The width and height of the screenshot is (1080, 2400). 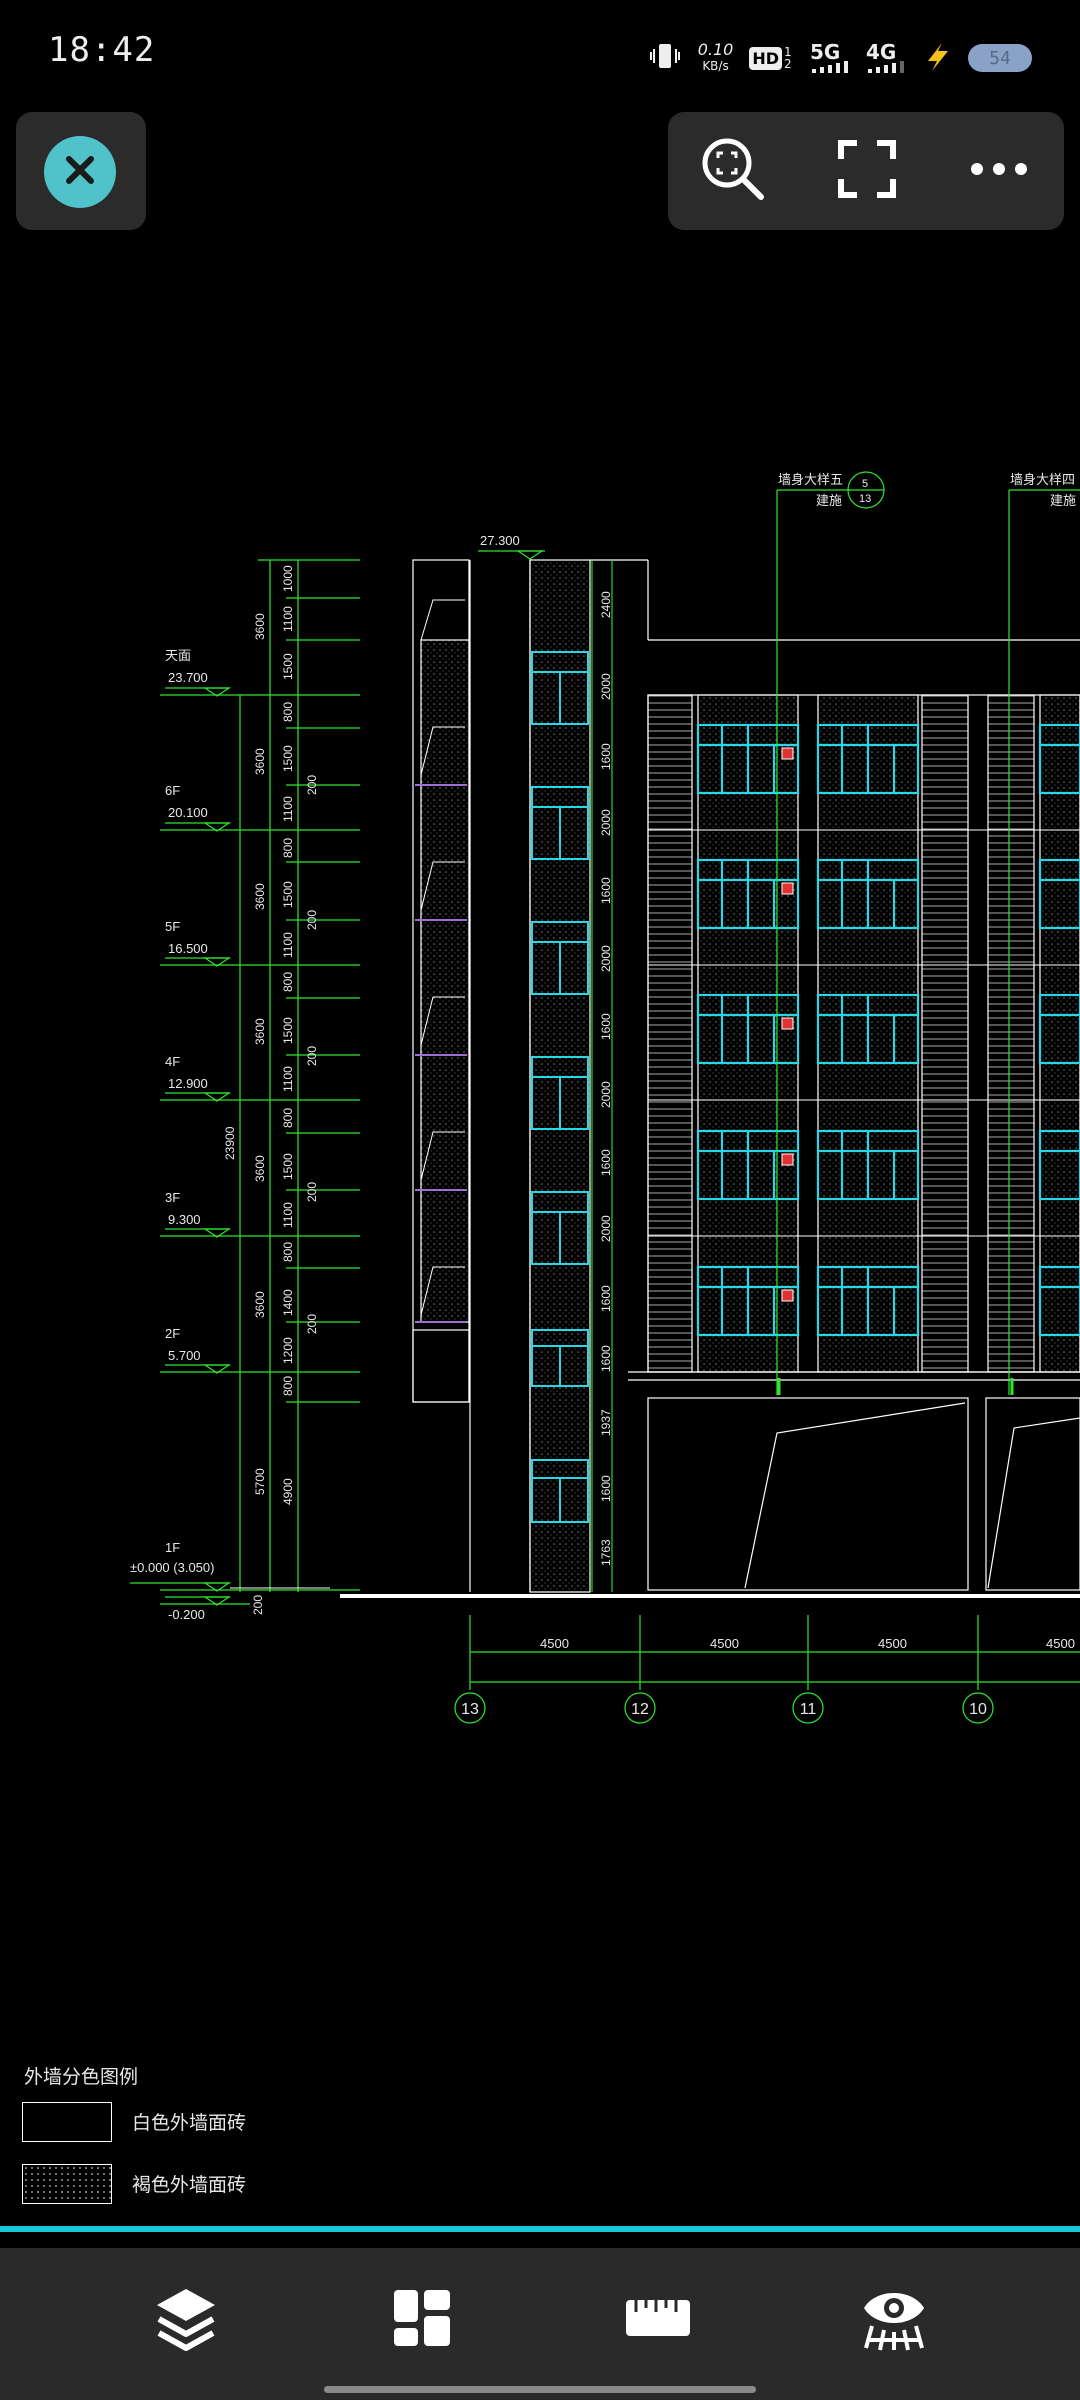 I want to click on legend-label: 白色外墙面砖, so click(x=189, y=2123).